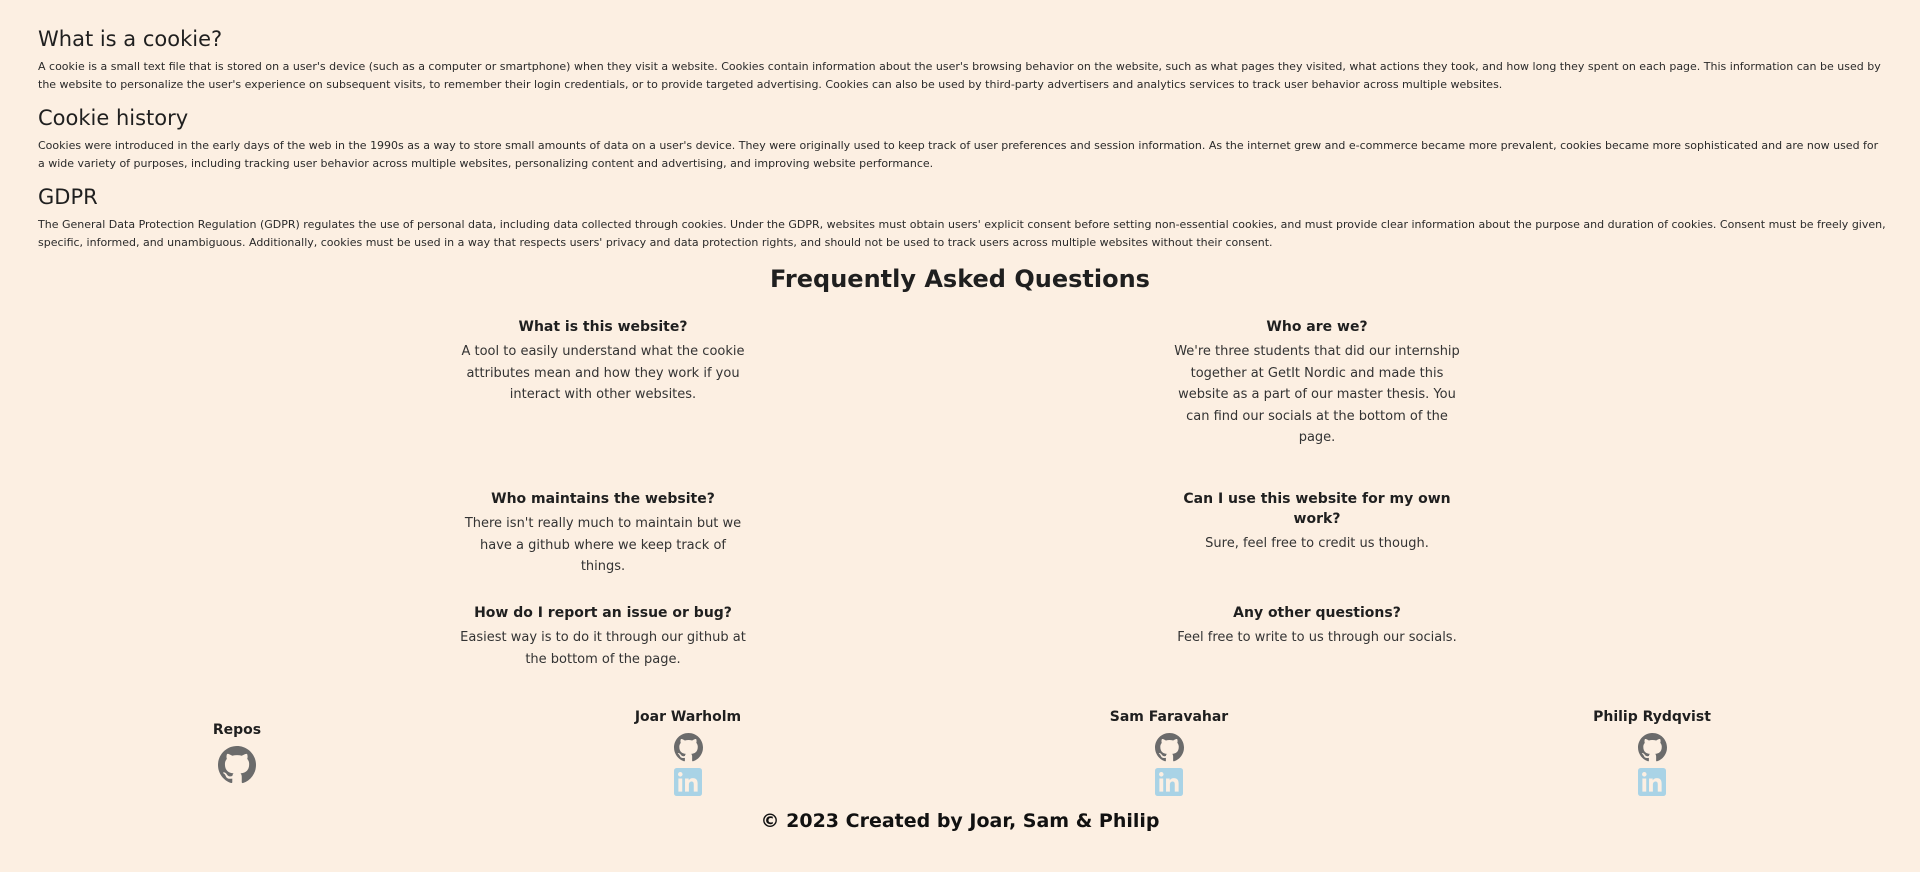 This screenshot has height=872, width=1920. Describe the element at coordinates (960, 821) in the screenshot. I see `copyright-text: © 2023 Created by Joar, Sam & Philip` at that location.